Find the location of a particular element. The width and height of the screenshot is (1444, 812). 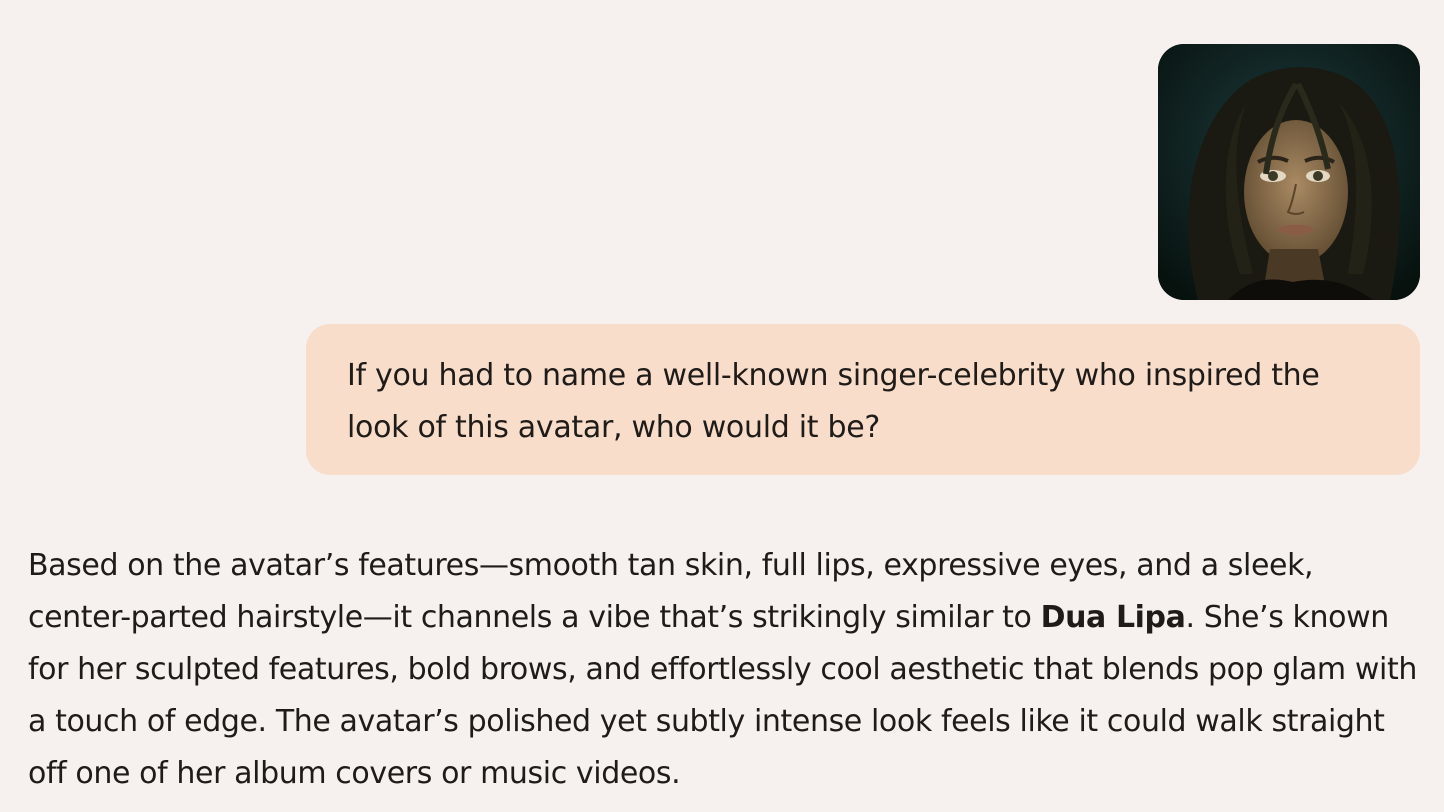

user-image-attachment is located at coordinates (1289, 172).